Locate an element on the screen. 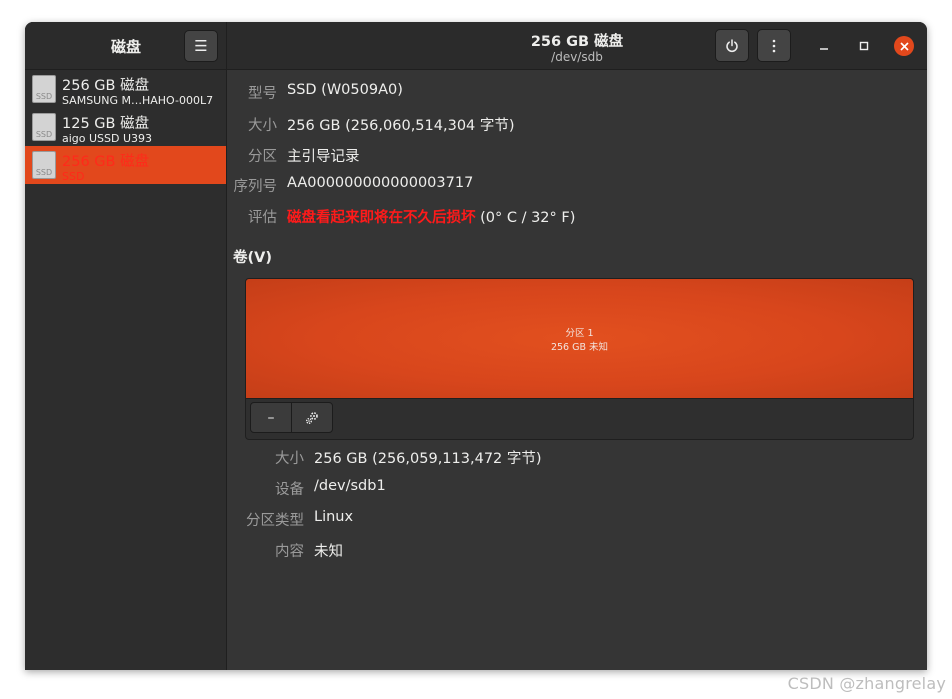 Image resolution: width=952 pixels, height=699 pixels. smart-warning-text: 磁盘看起来即将在不久后损坏 is located at coordinates (381, 218).